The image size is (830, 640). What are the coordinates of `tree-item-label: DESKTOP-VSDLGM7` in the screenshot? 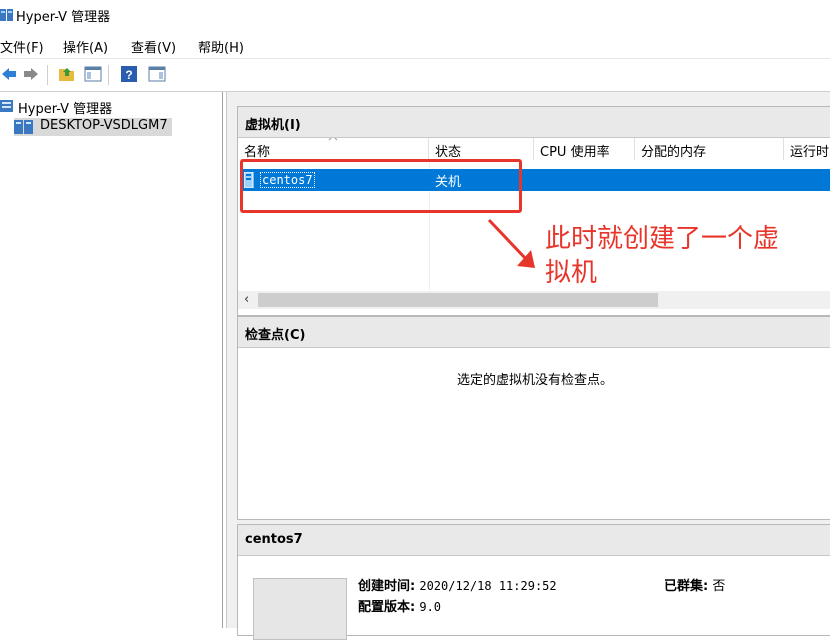 It's located at (104, 125).